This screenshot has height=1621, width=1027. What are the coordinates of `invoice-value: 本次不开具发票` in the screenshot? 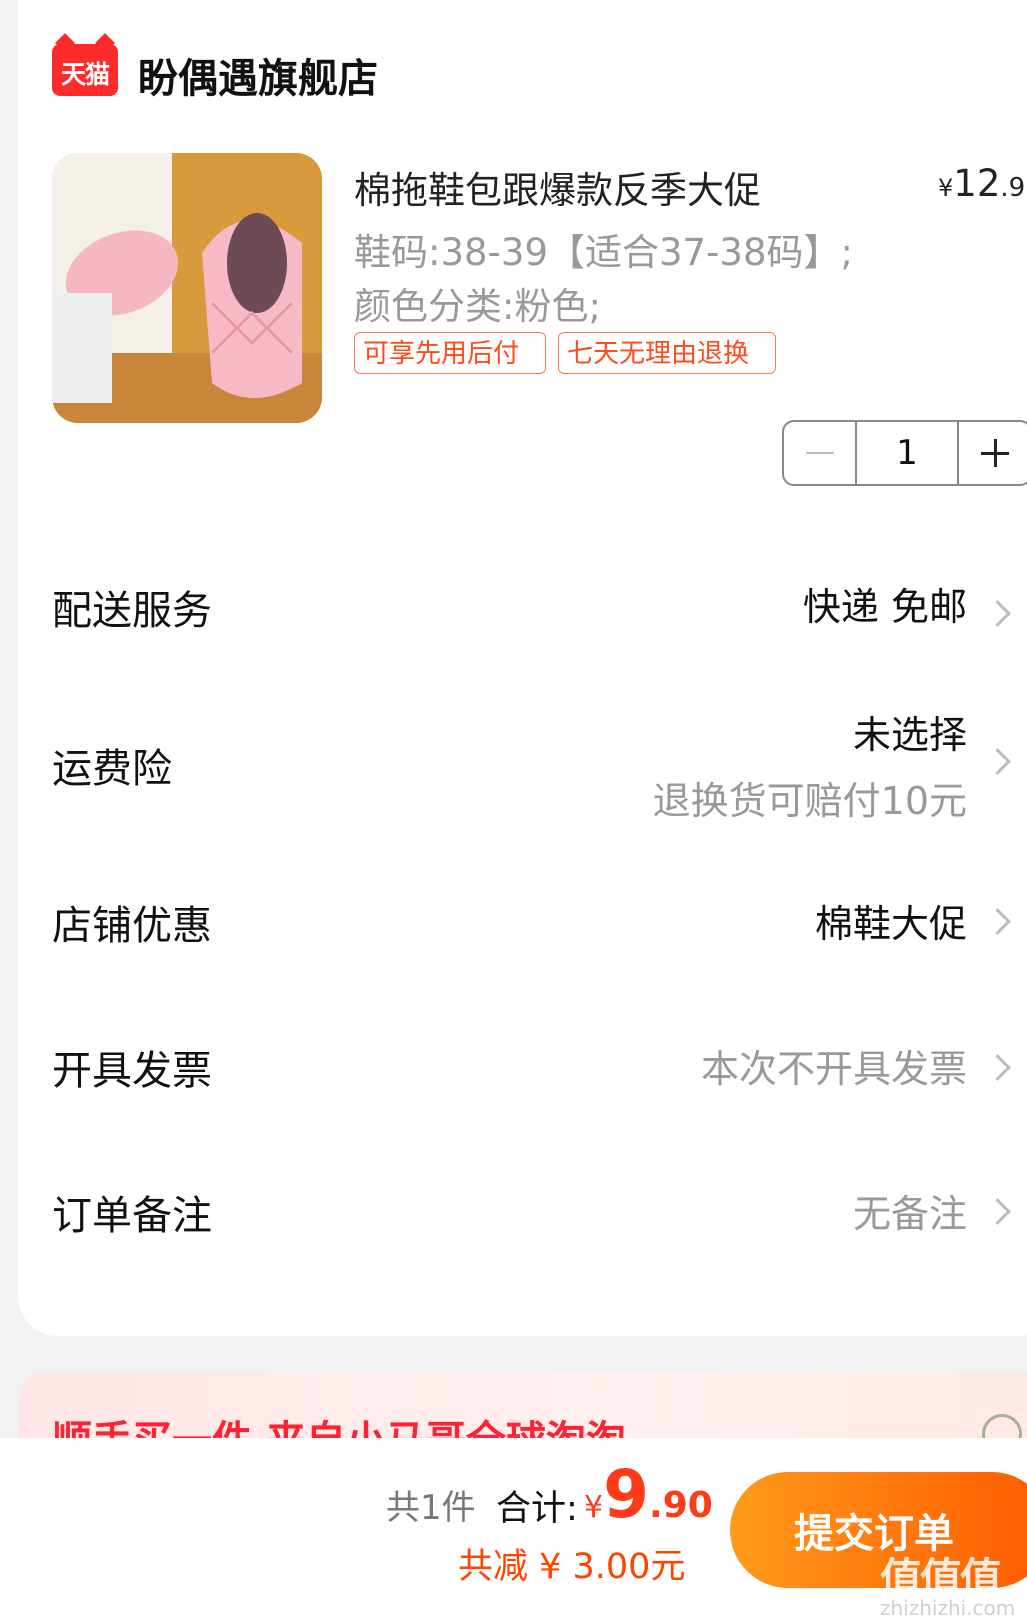 It's located at (834, 1065).